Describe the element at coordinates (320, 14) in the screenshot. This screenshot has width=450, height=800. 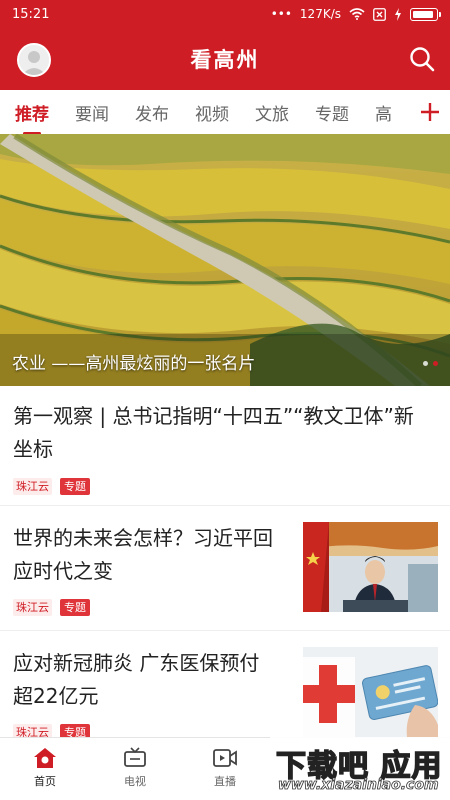
I see `network-speed: 127K/s` at that location.